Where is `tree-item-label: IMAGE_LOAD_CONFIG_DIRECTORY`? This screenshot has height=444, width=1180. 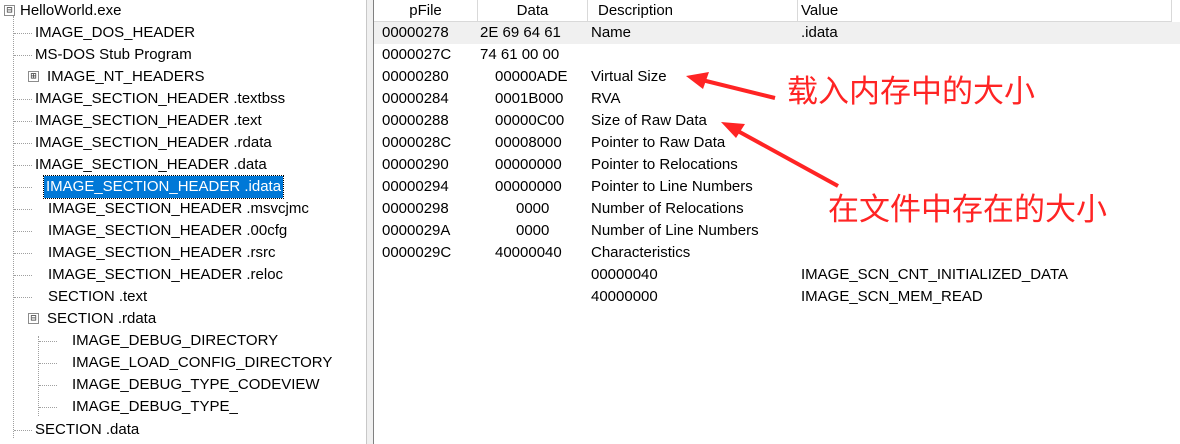
tree-item-label: IMAGE_LOAD_CONFIG_DIRECTORY is located at coordinates (202, 362).